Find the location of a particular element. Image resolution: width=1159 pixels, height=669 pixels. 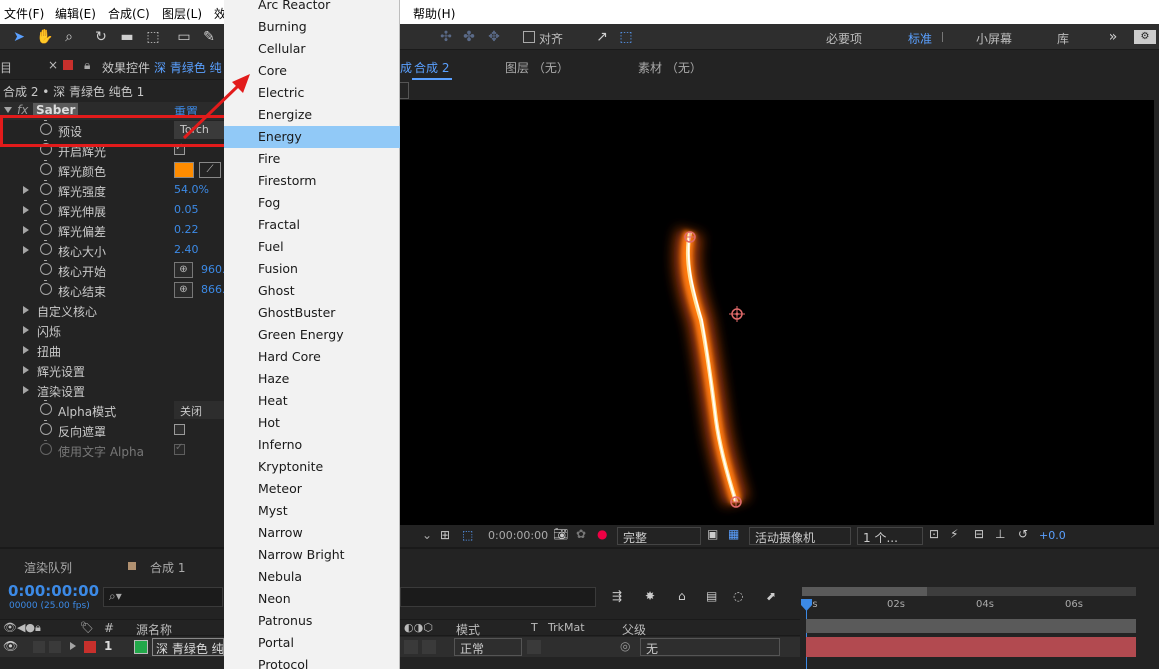

annotation-arrow is located at coordinates (216, 107).